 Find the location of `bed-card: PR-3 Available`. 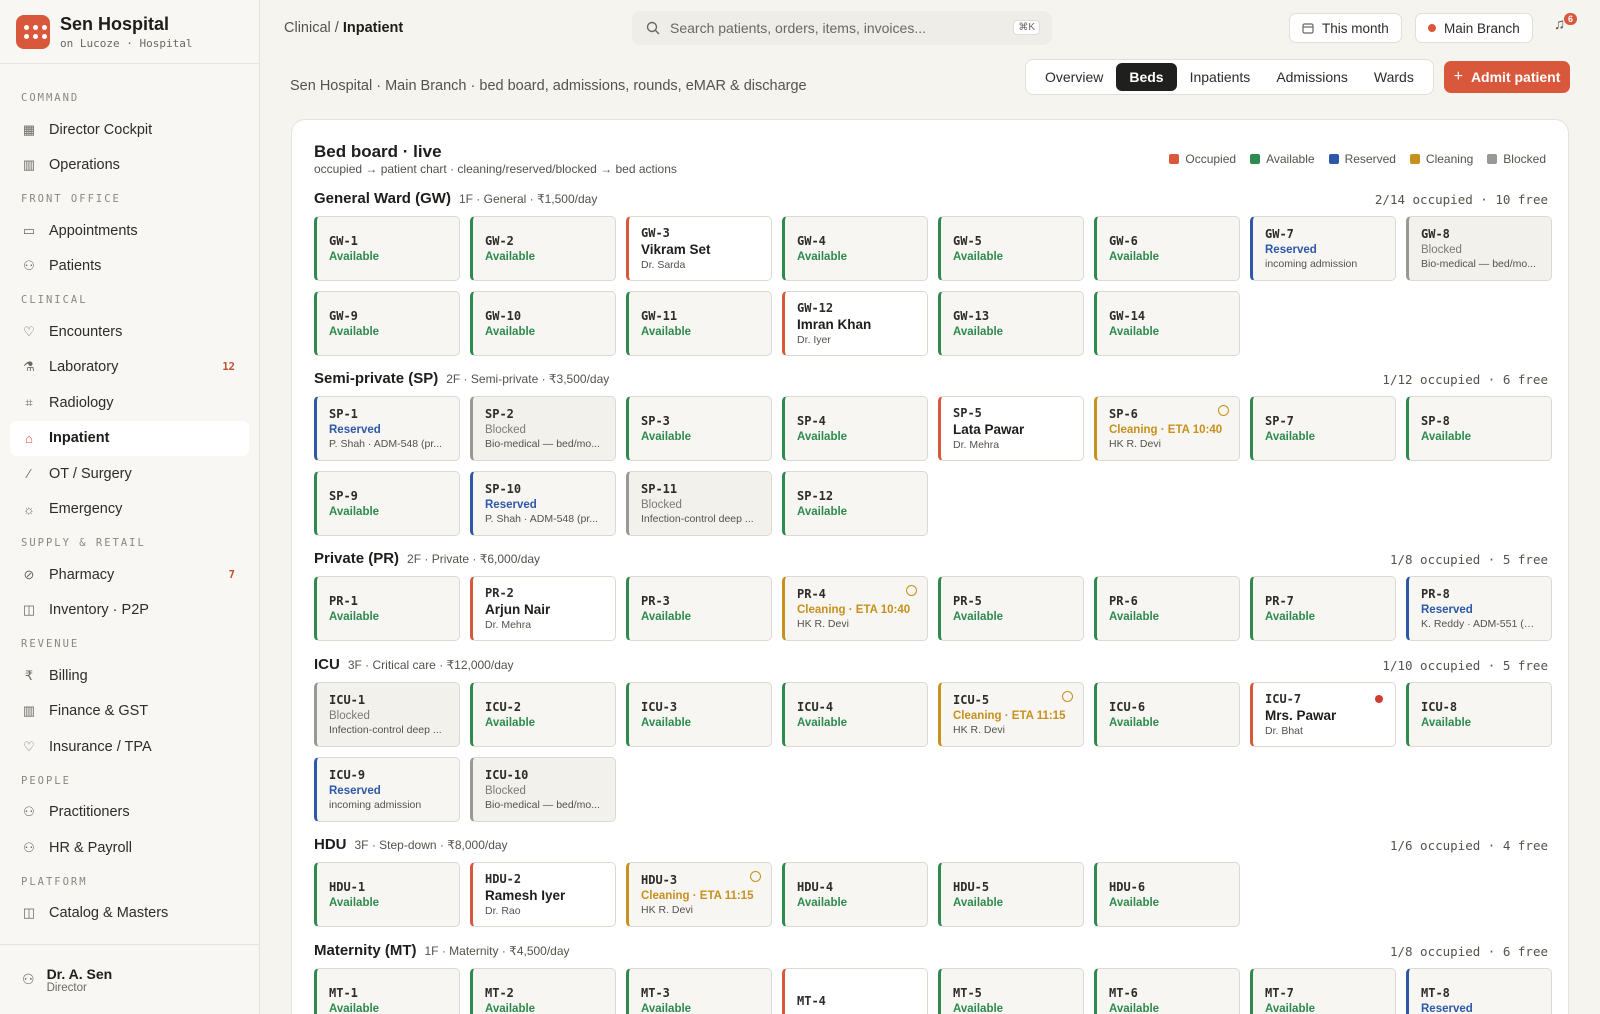

bed-card: PR-3 Available is located at coordinates (699, 608).